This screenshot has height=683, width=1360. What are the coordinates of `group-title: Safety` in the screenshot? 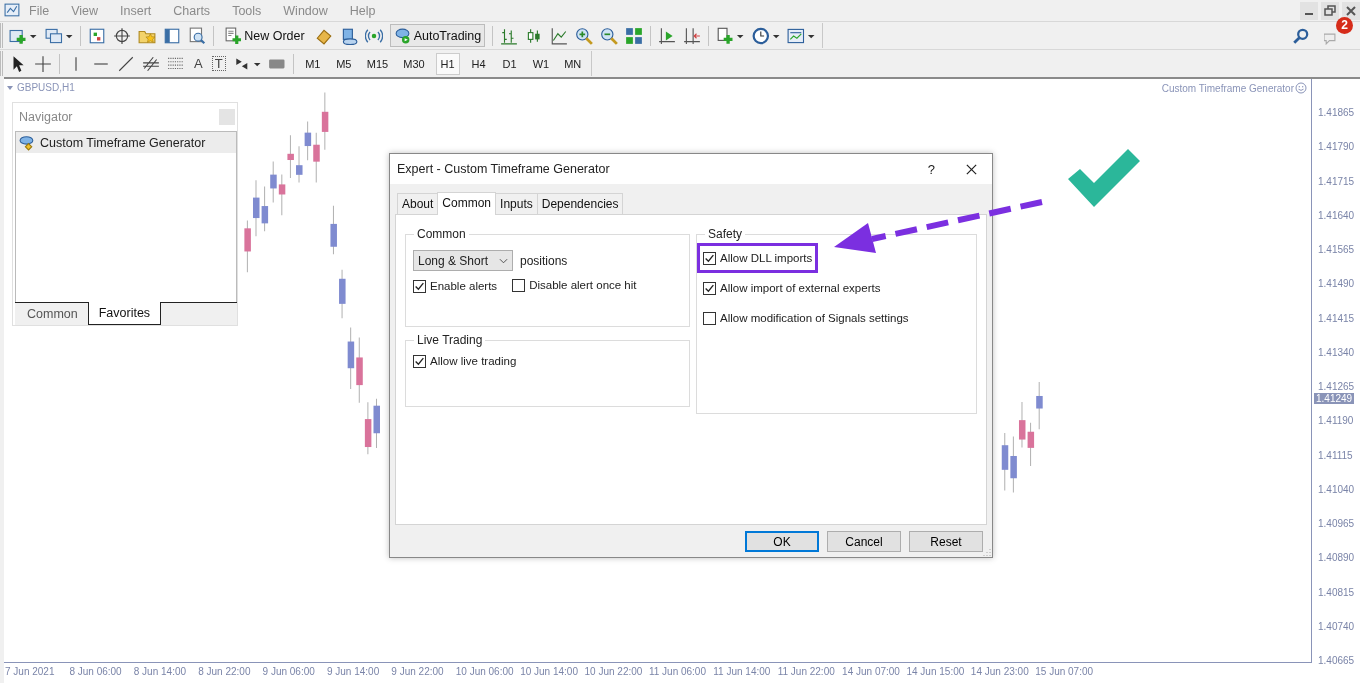 It's located at (725, 234).